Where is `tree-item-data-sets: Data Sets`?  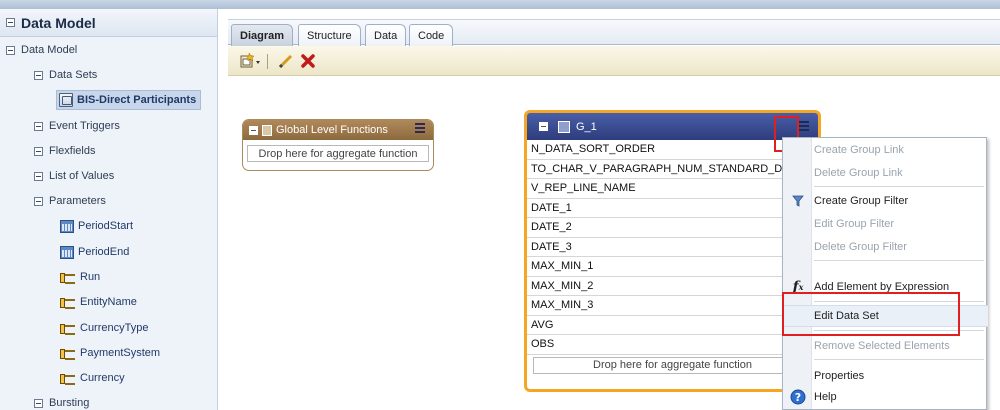
tree-item-data-sets: Data Sets is located at coordinates (65, 75).